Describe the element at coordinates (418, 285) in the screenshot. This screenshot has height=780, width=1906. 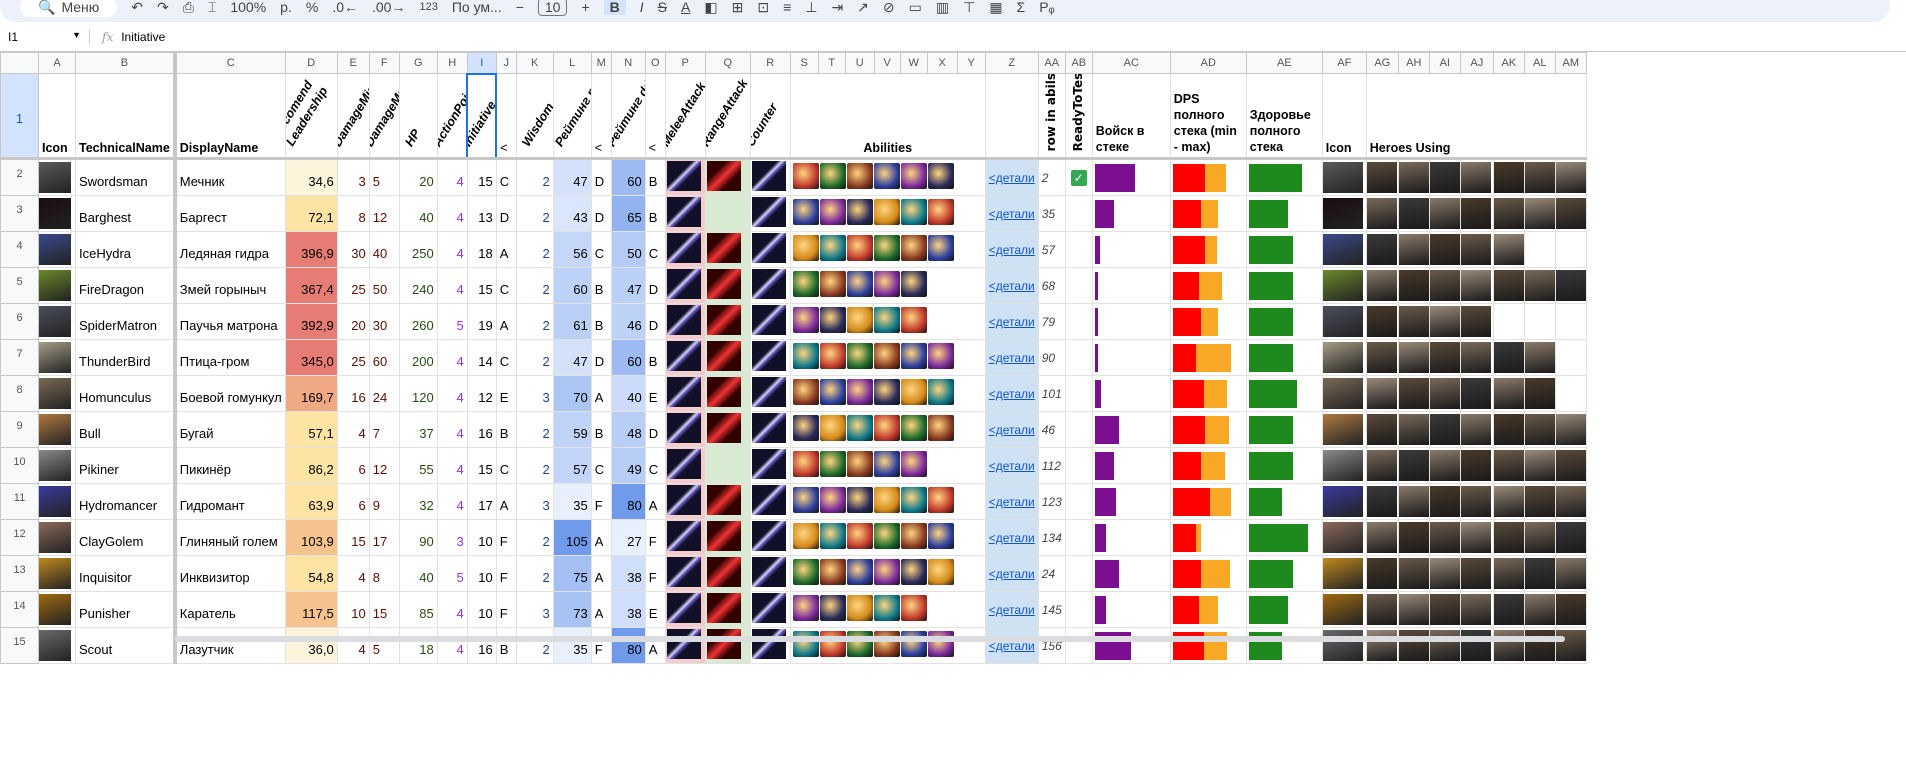
I see `hp: 240` at that location.